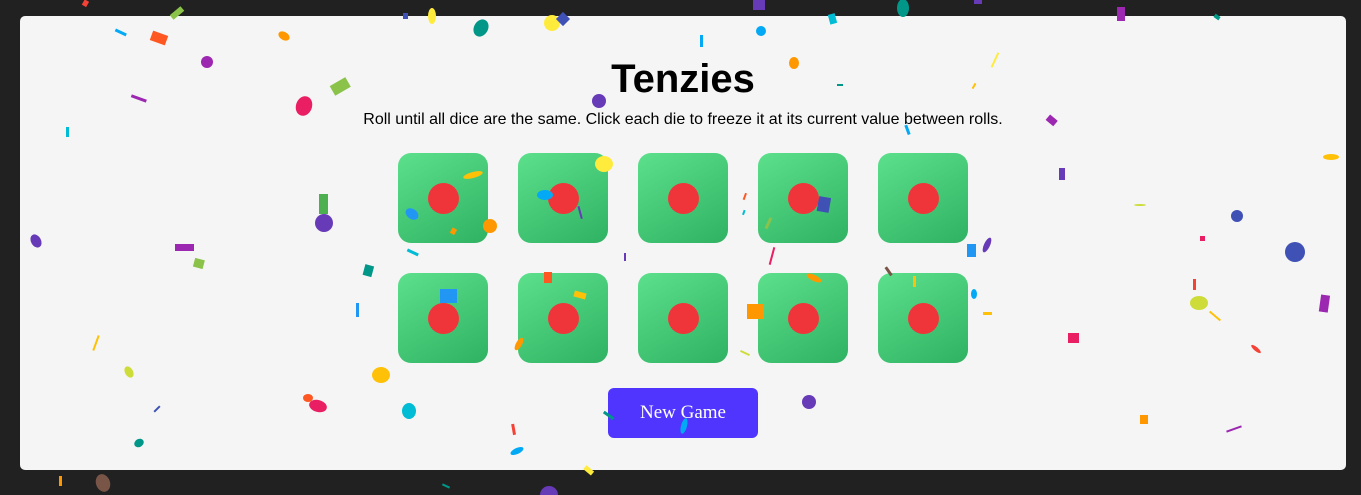  I want to click on die-8: 1, so click(683, 318).